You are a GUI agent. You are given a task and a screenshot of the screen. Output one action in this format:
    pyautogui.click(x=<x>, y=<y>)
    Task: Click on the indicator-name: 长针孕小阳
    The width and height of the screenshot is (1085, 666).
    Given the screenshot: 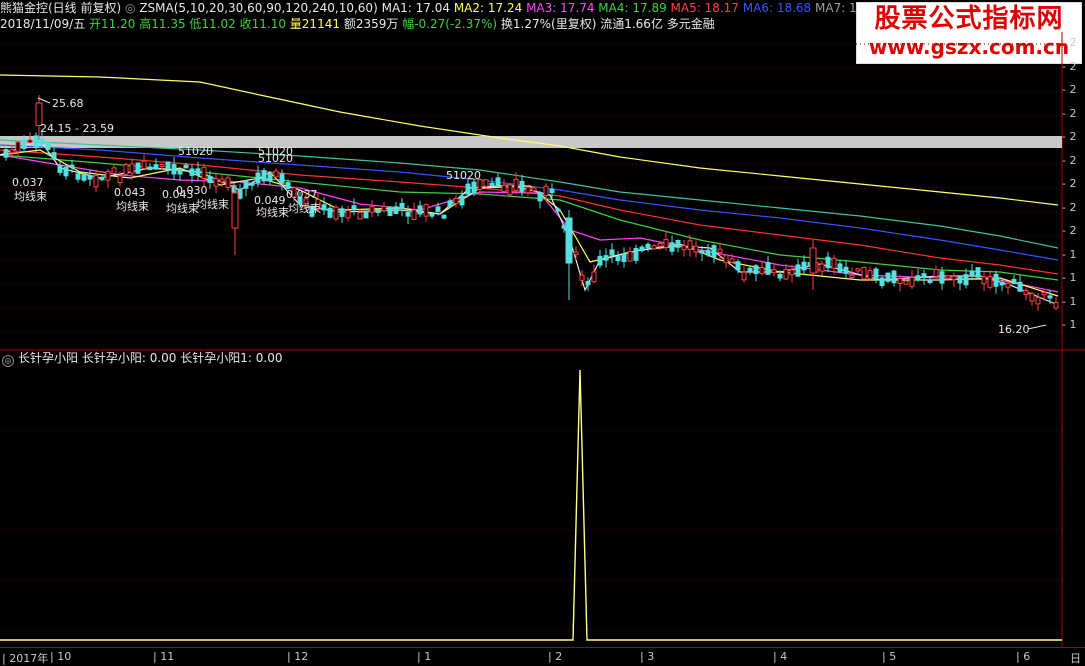 What is the action you would take?
    pyautogui.click(x=48, y=358)
    